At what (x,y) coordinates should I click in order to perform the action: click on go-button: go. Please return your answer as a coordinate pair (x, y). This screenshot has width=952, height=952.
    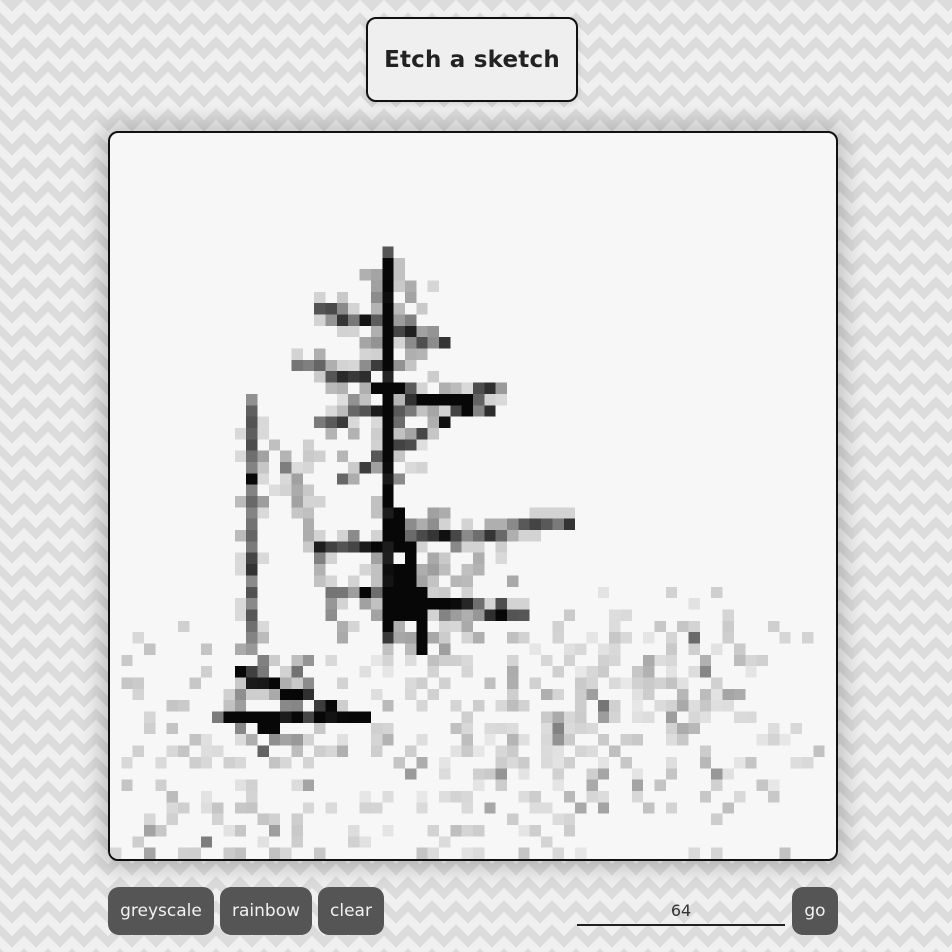
    Looking at the image, I should click on (815, 911).